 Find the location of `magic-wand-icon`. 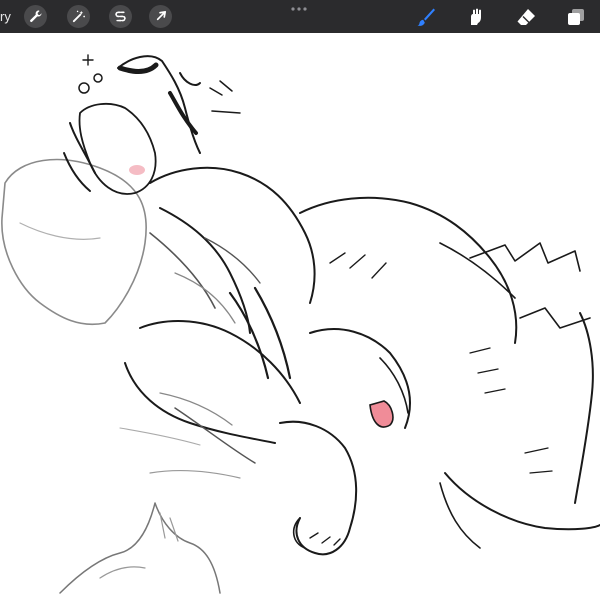

magic-wand-icon is located at coordinates (78, 16).